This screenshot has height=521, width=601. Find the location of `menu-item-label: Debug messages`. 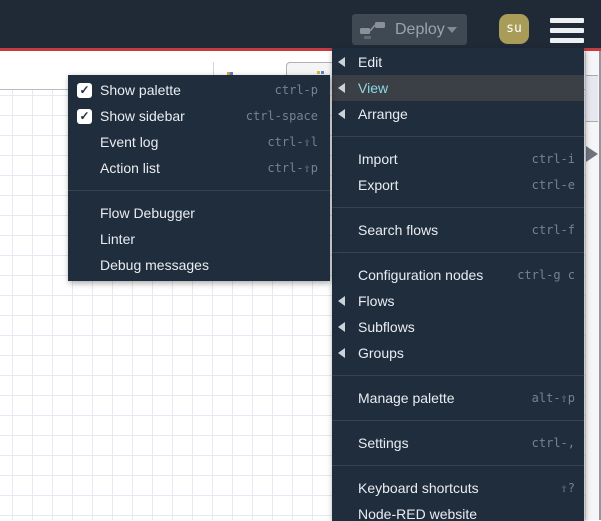

menu-item-label: Debug messages is located at coordinates (154, 265).